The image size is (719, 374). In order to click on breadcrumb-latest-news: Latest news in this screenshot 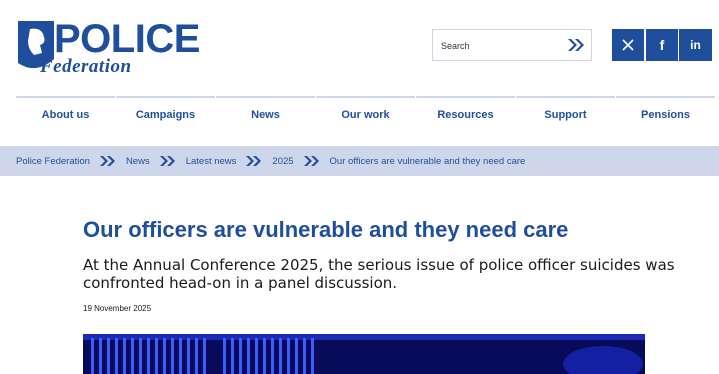, I will do `click(211, 161)`.